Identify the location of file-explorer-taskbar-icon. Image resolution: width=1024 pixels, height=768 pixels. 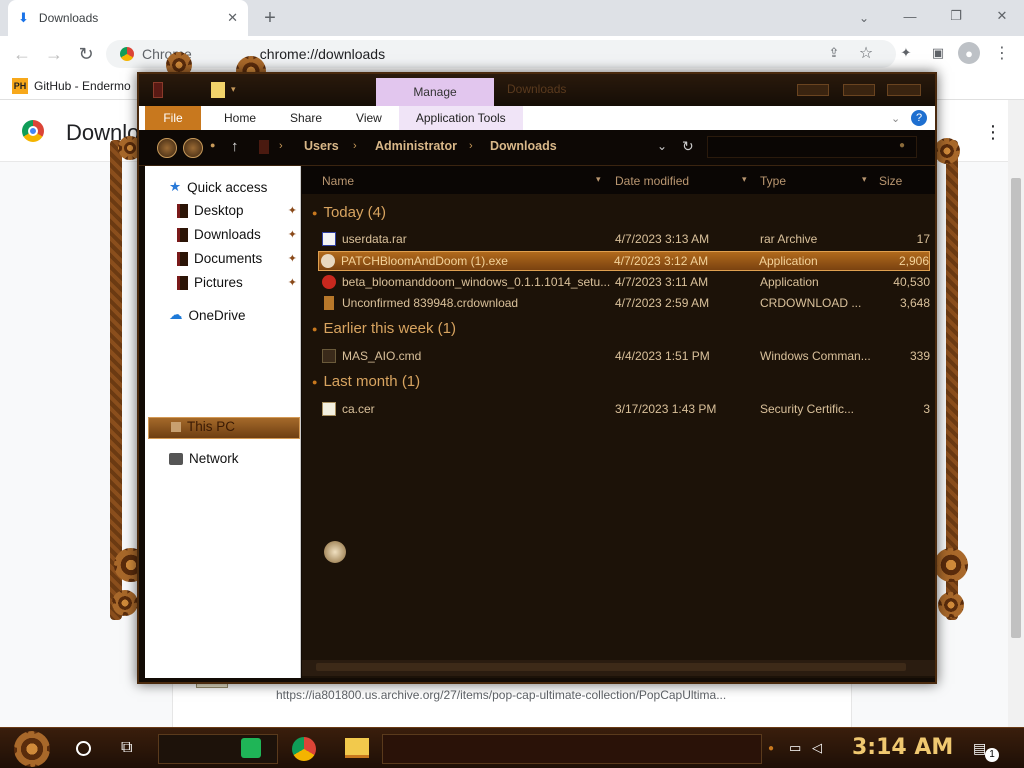
(357, 748).